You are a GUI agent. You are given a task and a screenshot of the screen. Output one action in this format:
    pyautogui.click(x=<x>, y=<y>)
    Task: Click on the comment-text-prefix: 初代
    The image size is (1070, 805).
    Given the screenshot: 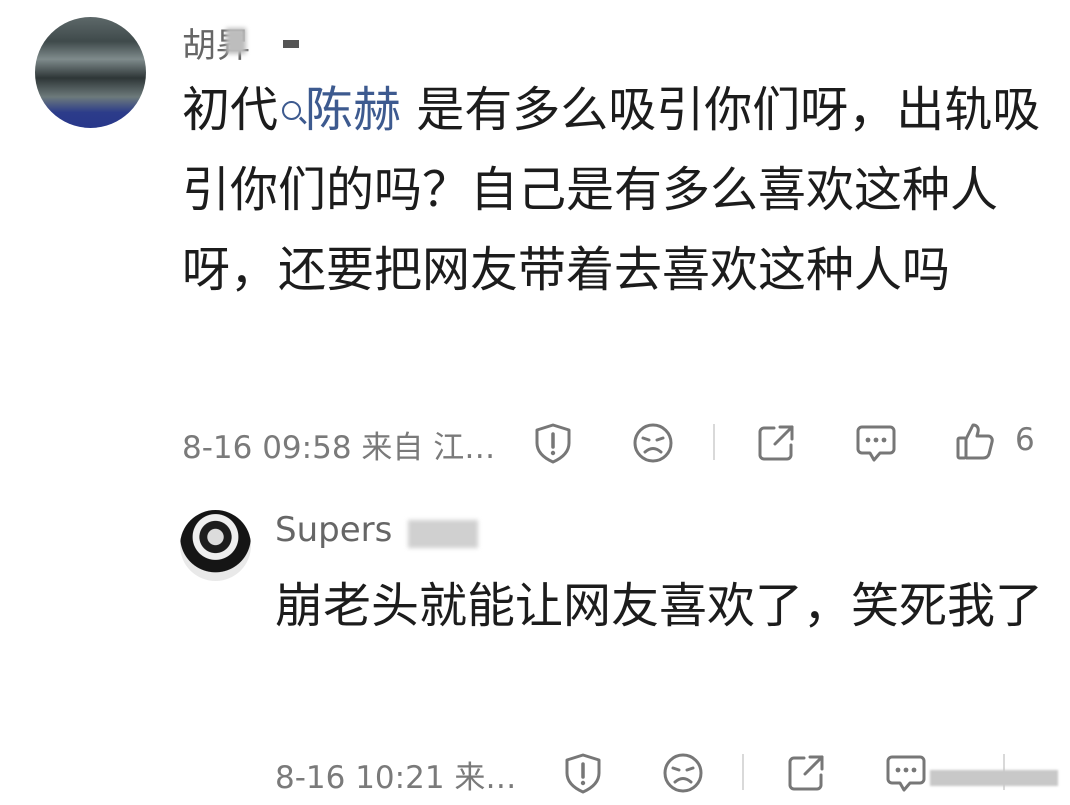 What is the action you would take?
    pyautogui.click(x=230, y=110)
    